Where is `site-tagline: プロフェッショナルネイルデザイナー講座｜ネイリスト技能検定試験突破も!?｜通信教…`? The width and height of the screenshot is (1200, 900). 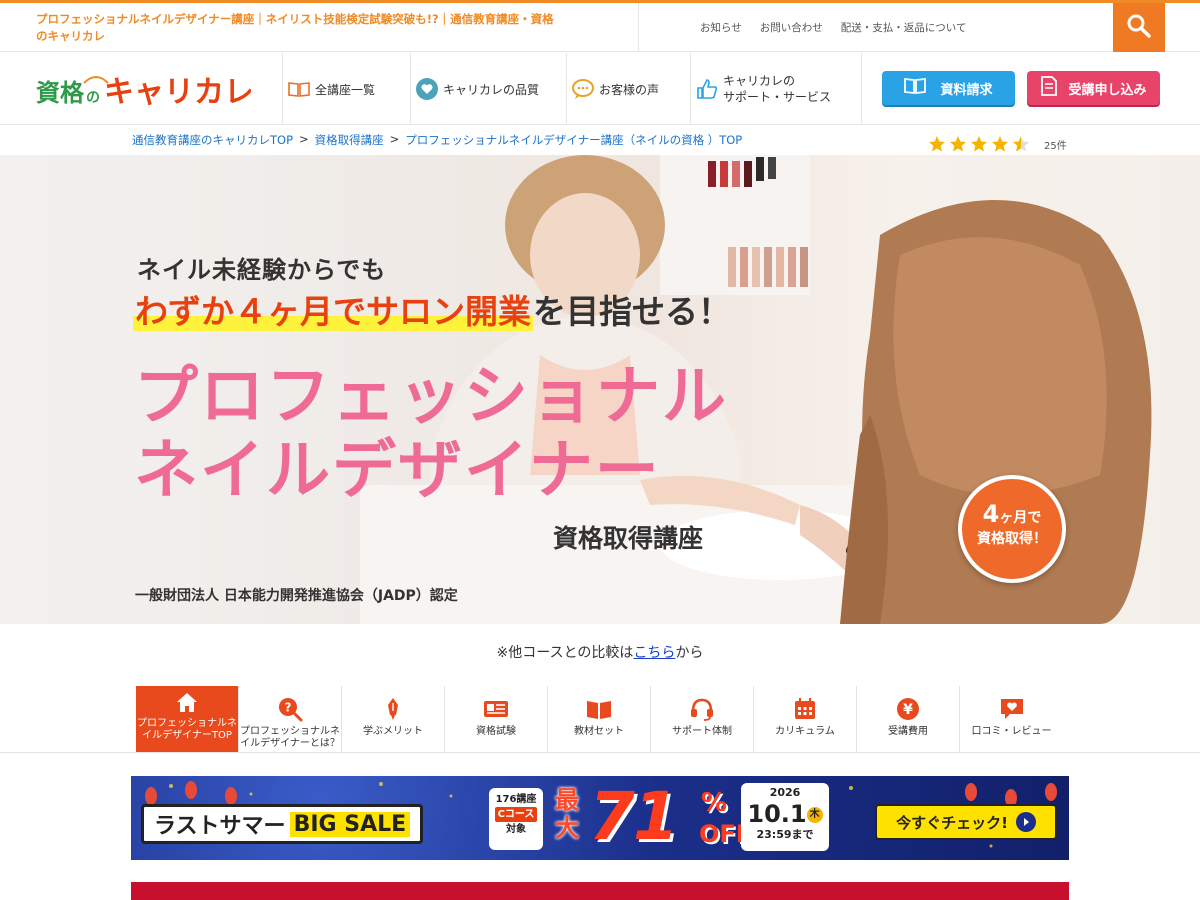 site-tagline: プロフェッショナルネイルデザイナー講座｜ネイリスト技能検定試験突破も!?｜通信教… is located at coordinates (296, 28).